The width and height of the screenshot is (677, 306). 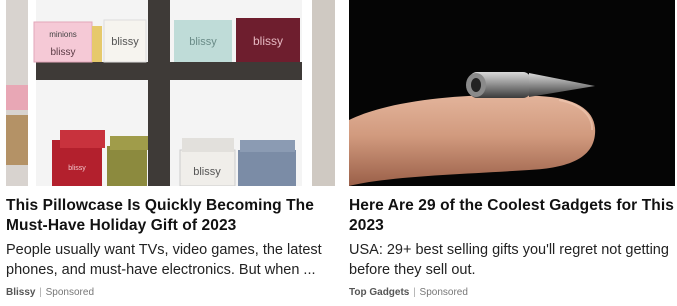 What do you see at coordinates (379, 292) in the screenshot?
I see `ad-brand-name: Top Gadgets` at bounding box center [379, 292].